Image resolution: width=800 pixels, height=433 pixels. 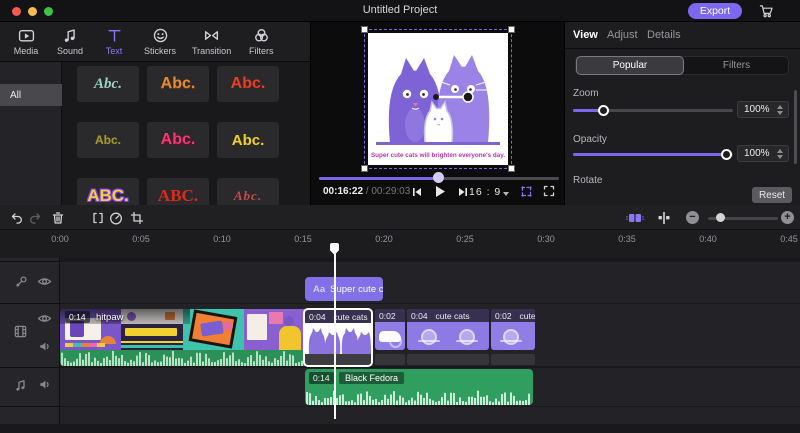 I want to click on track-header-column, so click(x=30, y=341).